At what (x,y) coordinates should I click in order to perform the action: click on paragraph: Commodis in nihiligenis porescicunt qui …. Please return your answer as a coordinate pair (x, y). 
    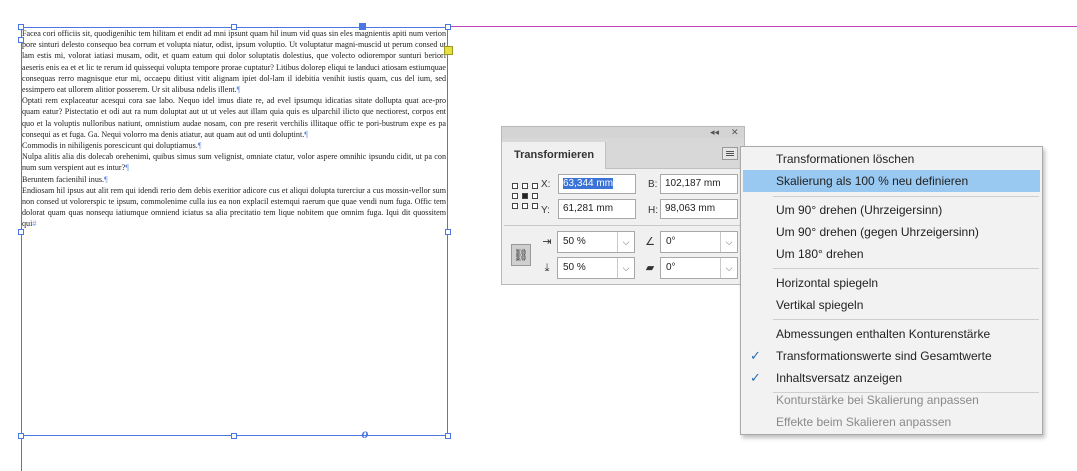
    Looking at the image, I should click on (112, 146).